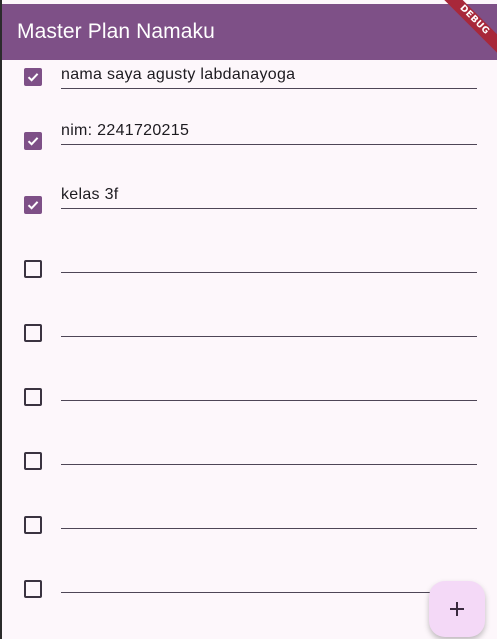 The image size is (497, 639). Describe the element at coordinates (469, 26) in the screenshot. I see `debug-banner: DEBUG` at that location.